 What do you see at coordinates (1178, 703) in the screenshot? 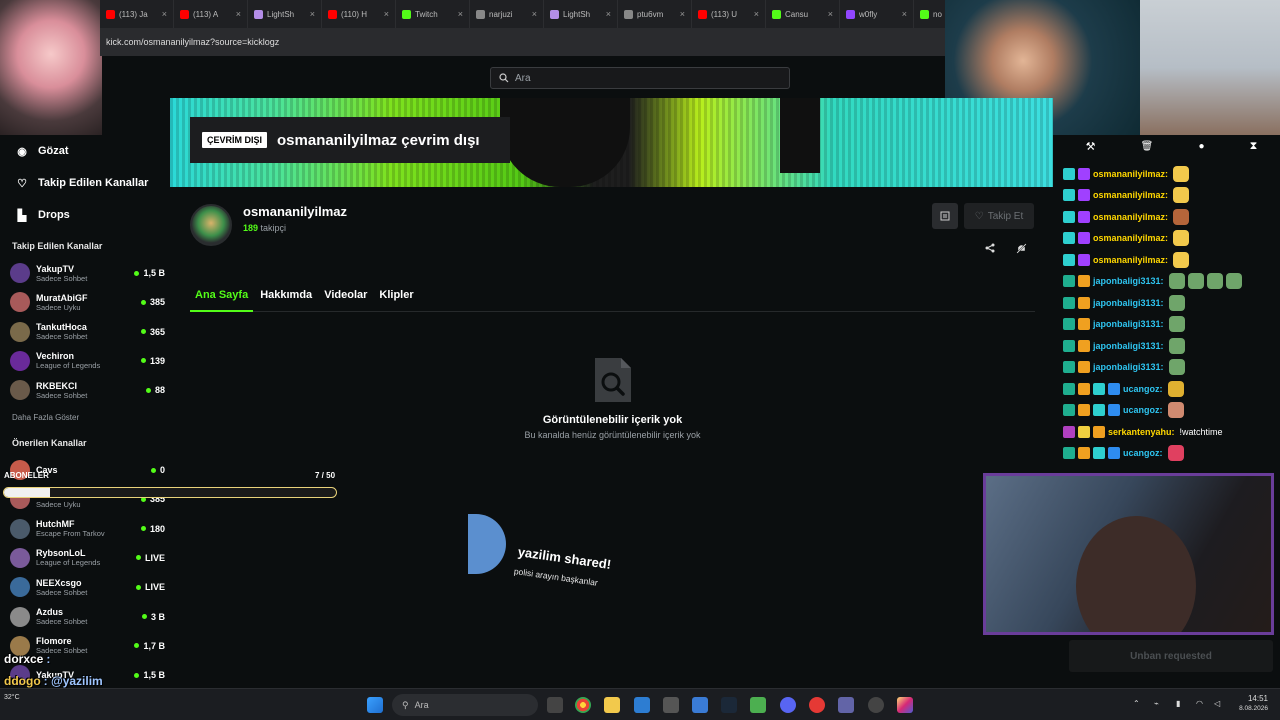
I see `mic-icon: ▮` at bounding box center [1178, 703].